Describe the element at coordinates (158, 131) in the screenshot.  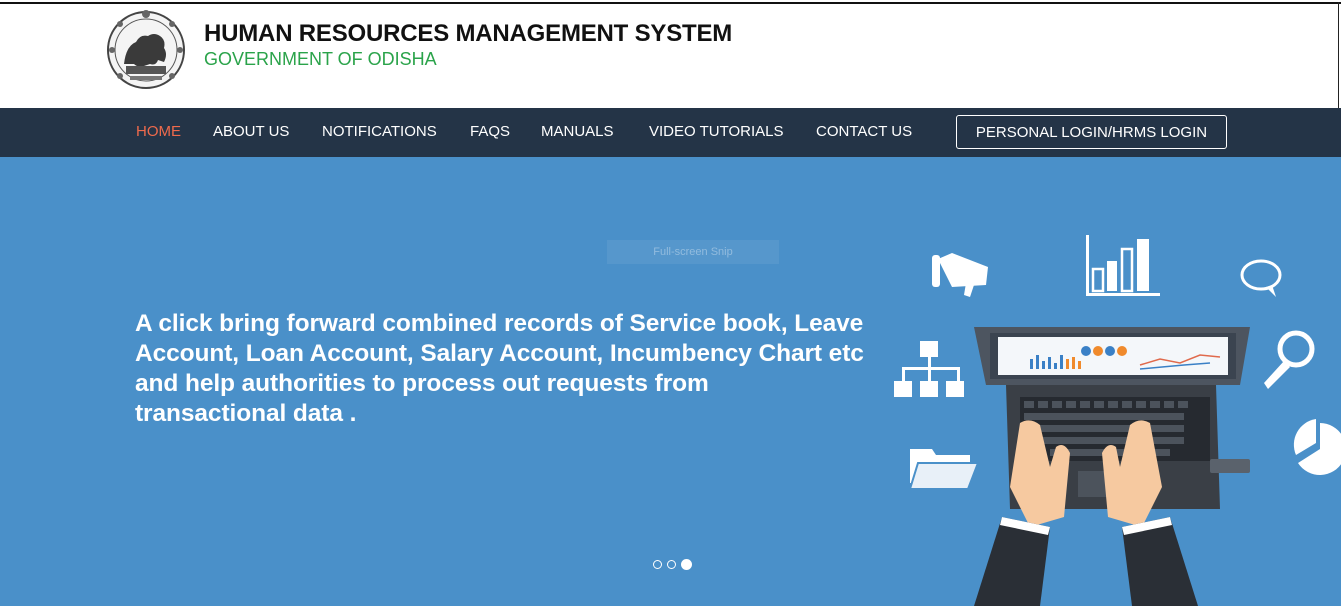
I see `nav-home: HOME` at that location.